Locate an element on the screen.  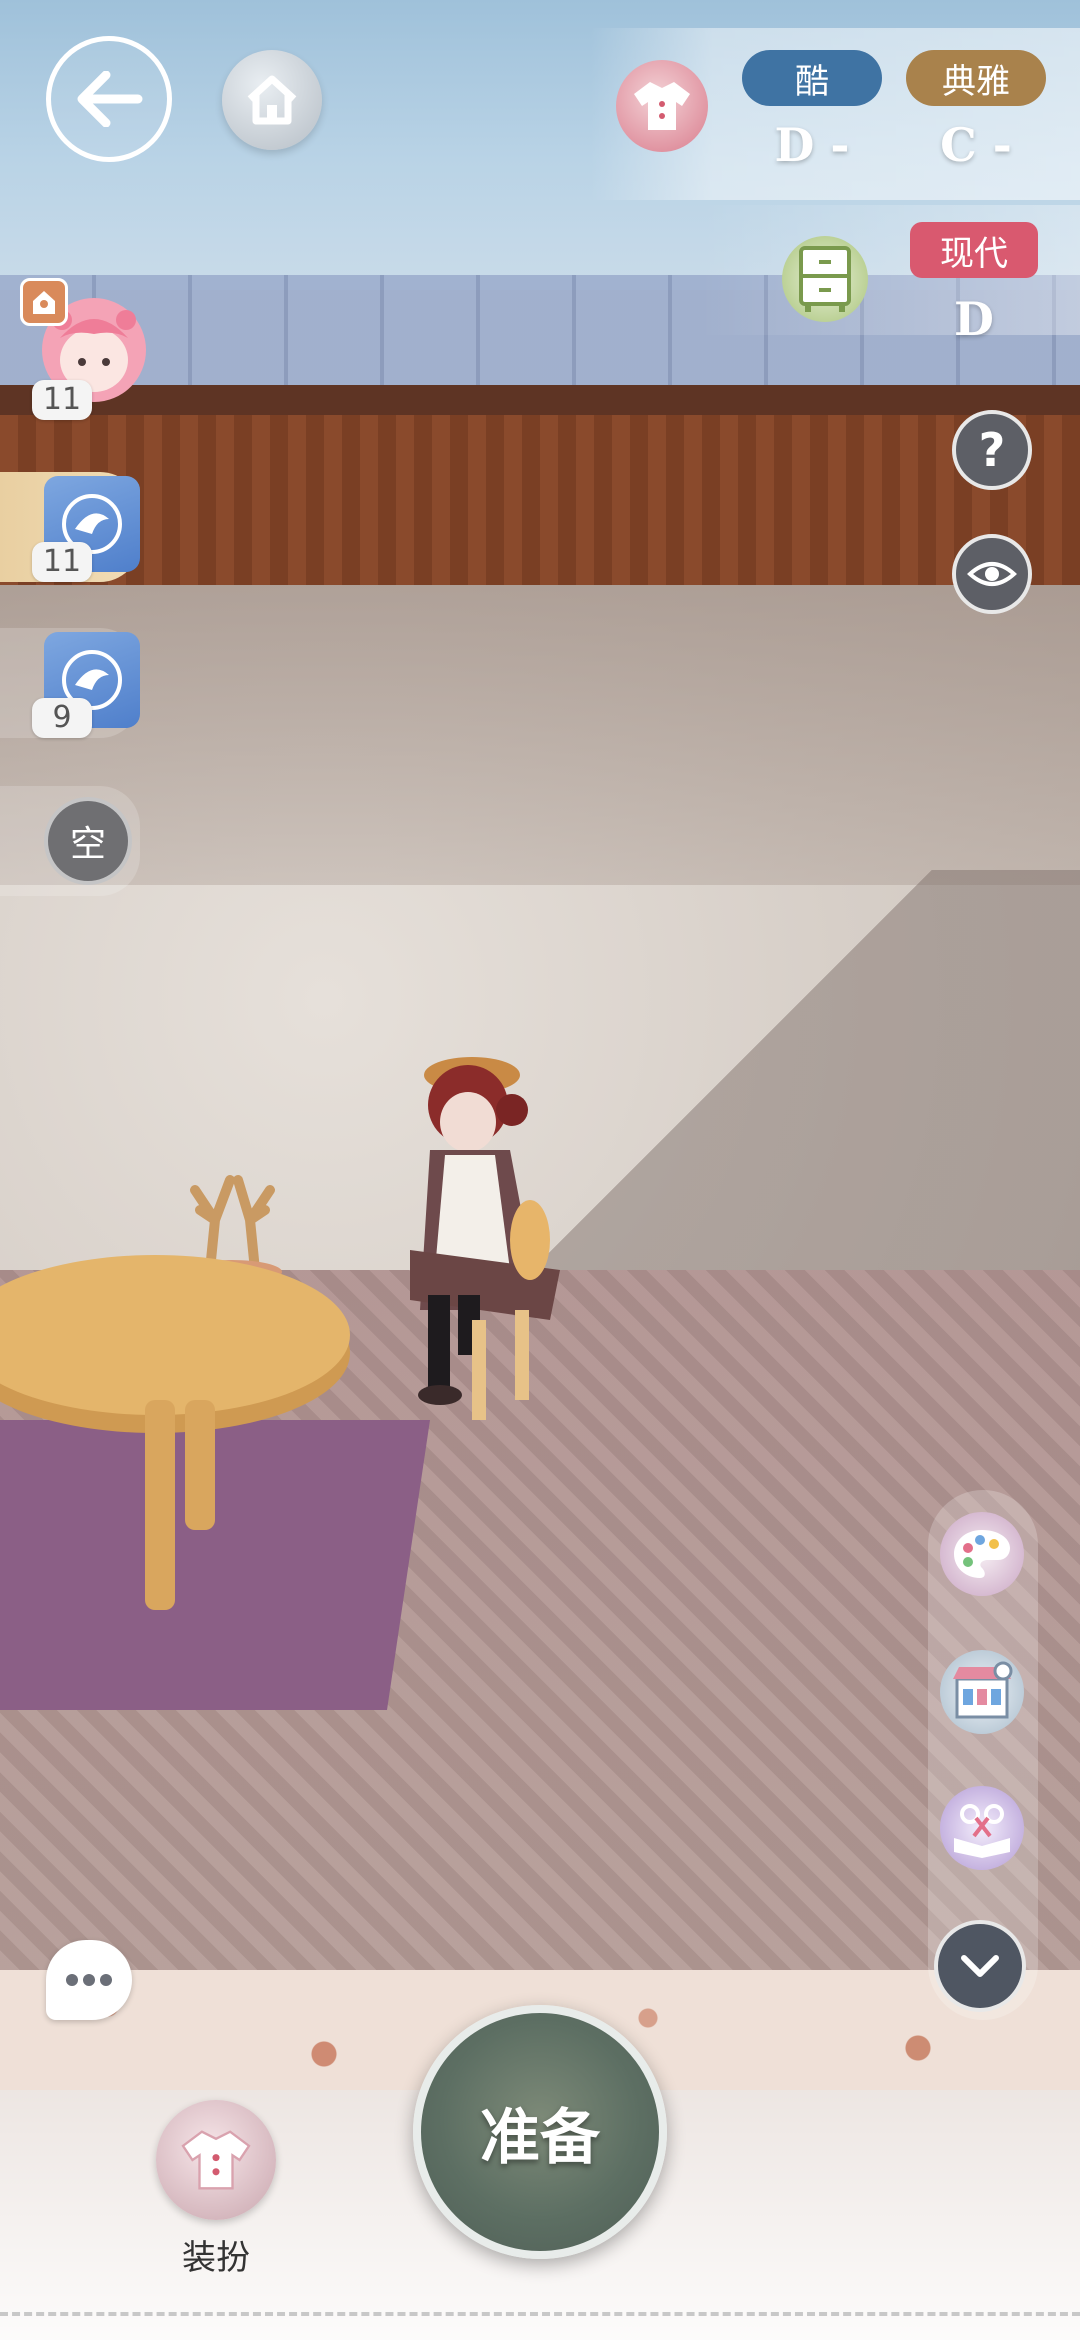
dress-up-label: 装扮 is located at coordinates (216, 2258).